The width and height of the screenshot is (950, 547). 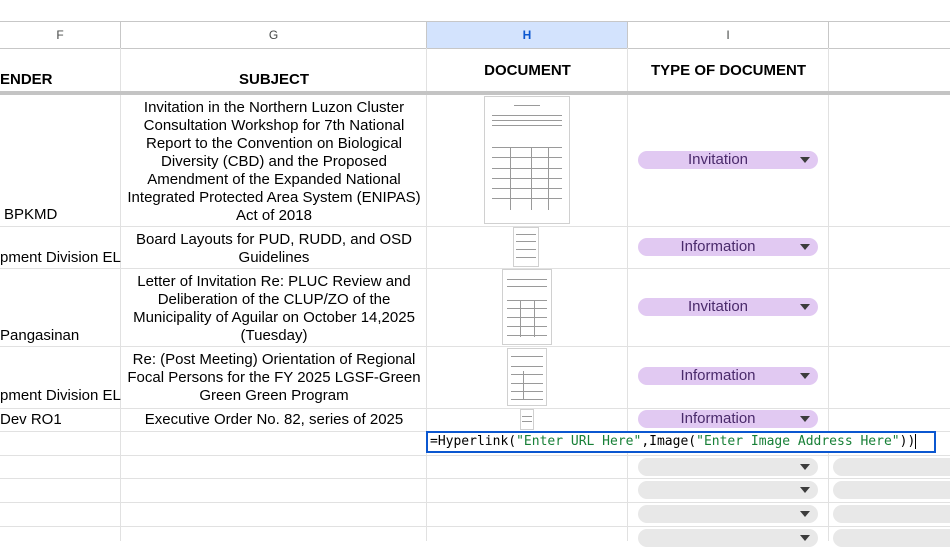 What do you see at coordinates (274, 35) in the screenshot?
I see `column-header-g: G` at bounding box center [274, 35].